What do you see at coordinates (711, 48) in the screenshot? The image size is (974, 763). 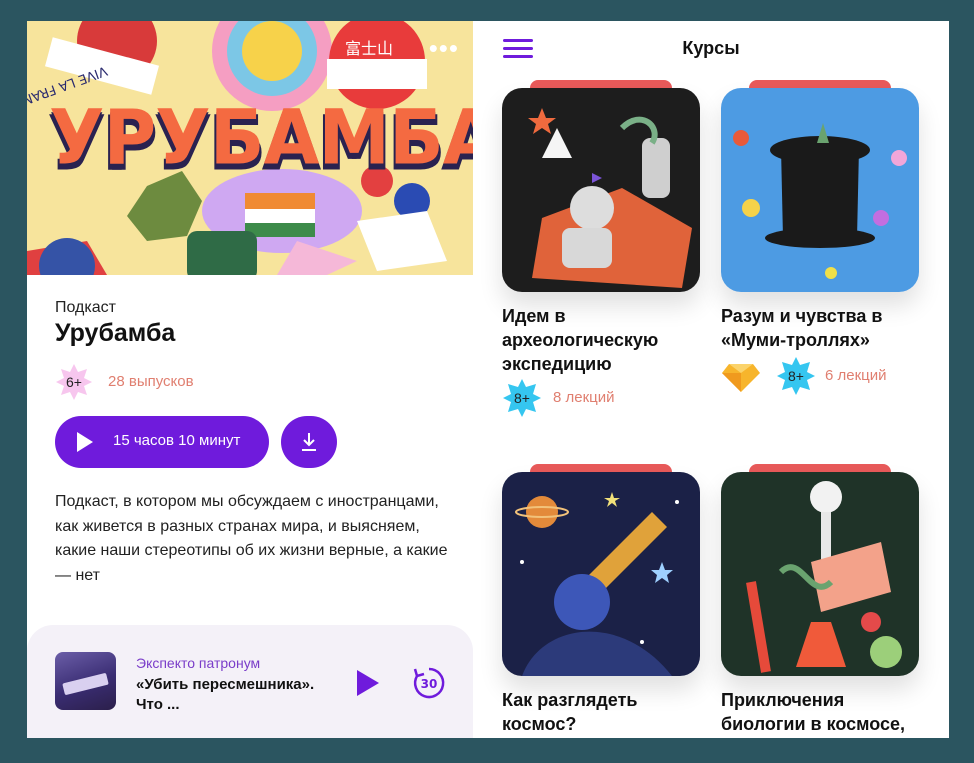 I see `courses-header: Курсы` at bounding box center [711, 48].